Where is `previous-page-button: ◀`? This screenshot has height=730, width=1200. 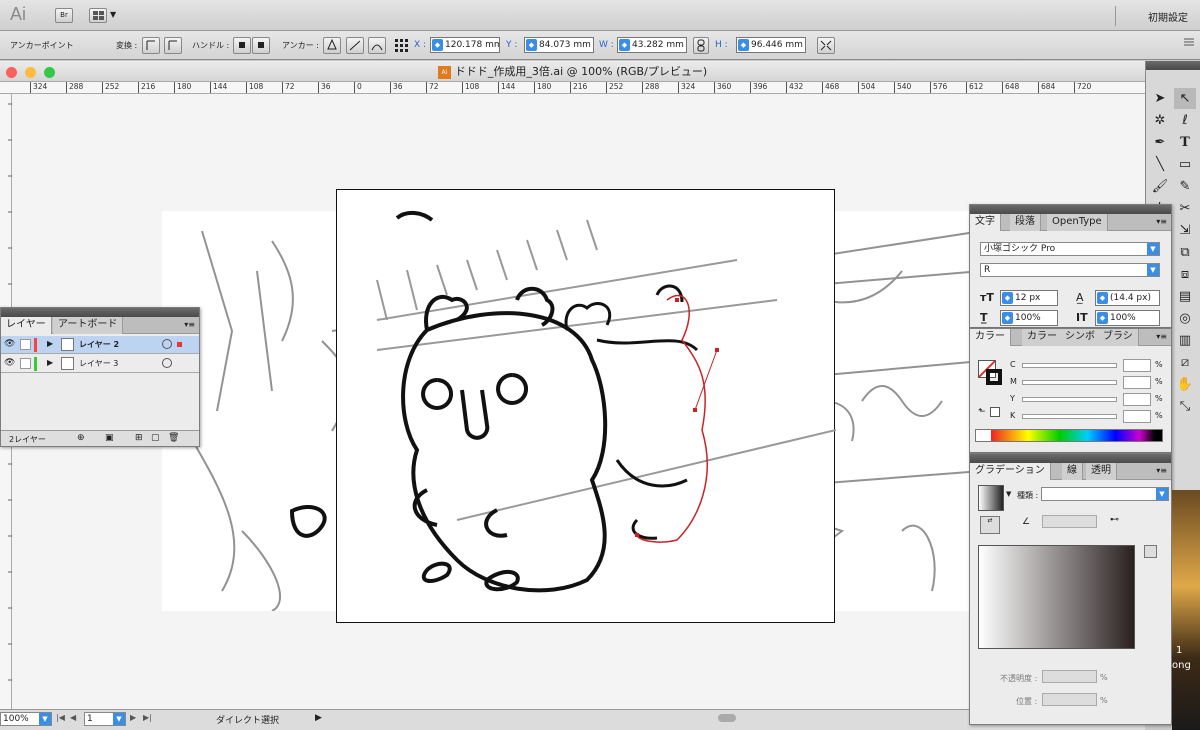
previous-page-button: ◀ is located at coordinates (73, 717).